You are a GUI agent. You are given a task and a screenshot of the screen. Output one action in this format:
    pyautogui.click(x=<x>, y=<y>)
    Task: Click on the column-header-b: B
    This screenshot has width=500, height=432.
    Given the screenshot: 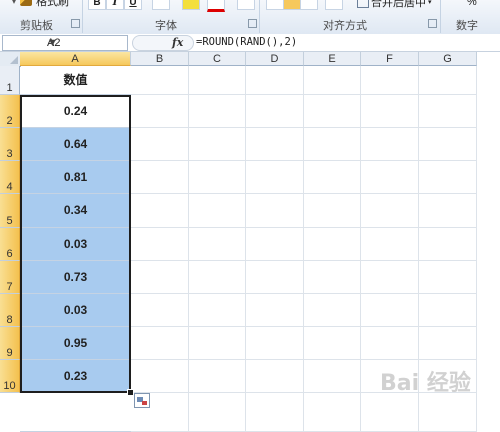 What is the action you would take?
    pyautogui.click(x=160, y=59)
    